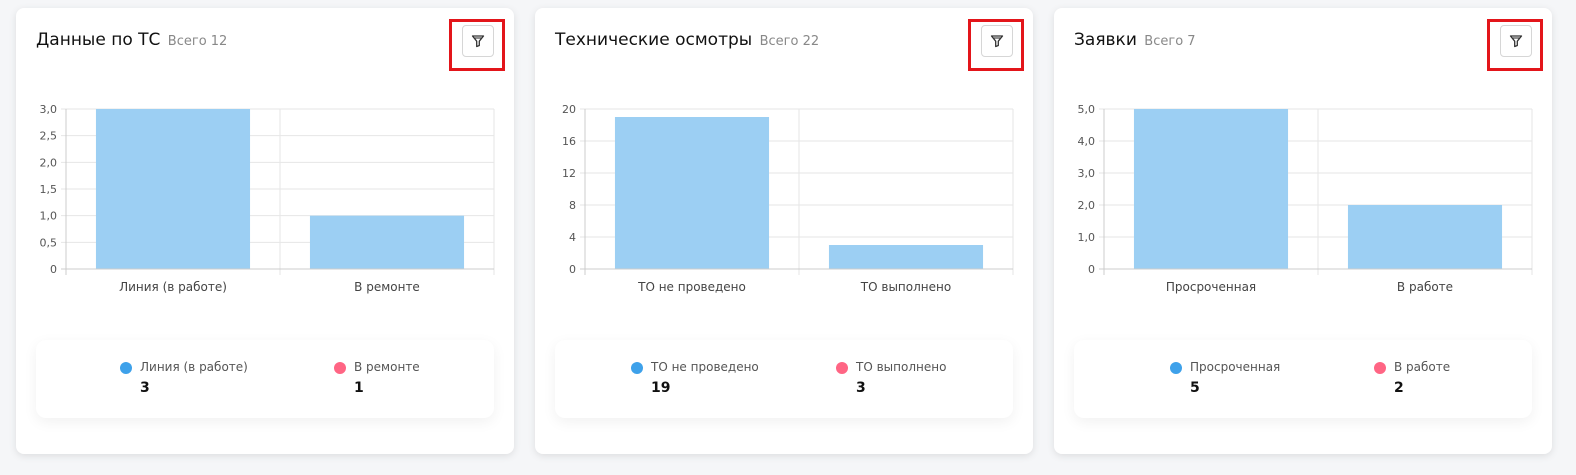  I want to click on y-tick-label: 1,5, so click(49, 189).